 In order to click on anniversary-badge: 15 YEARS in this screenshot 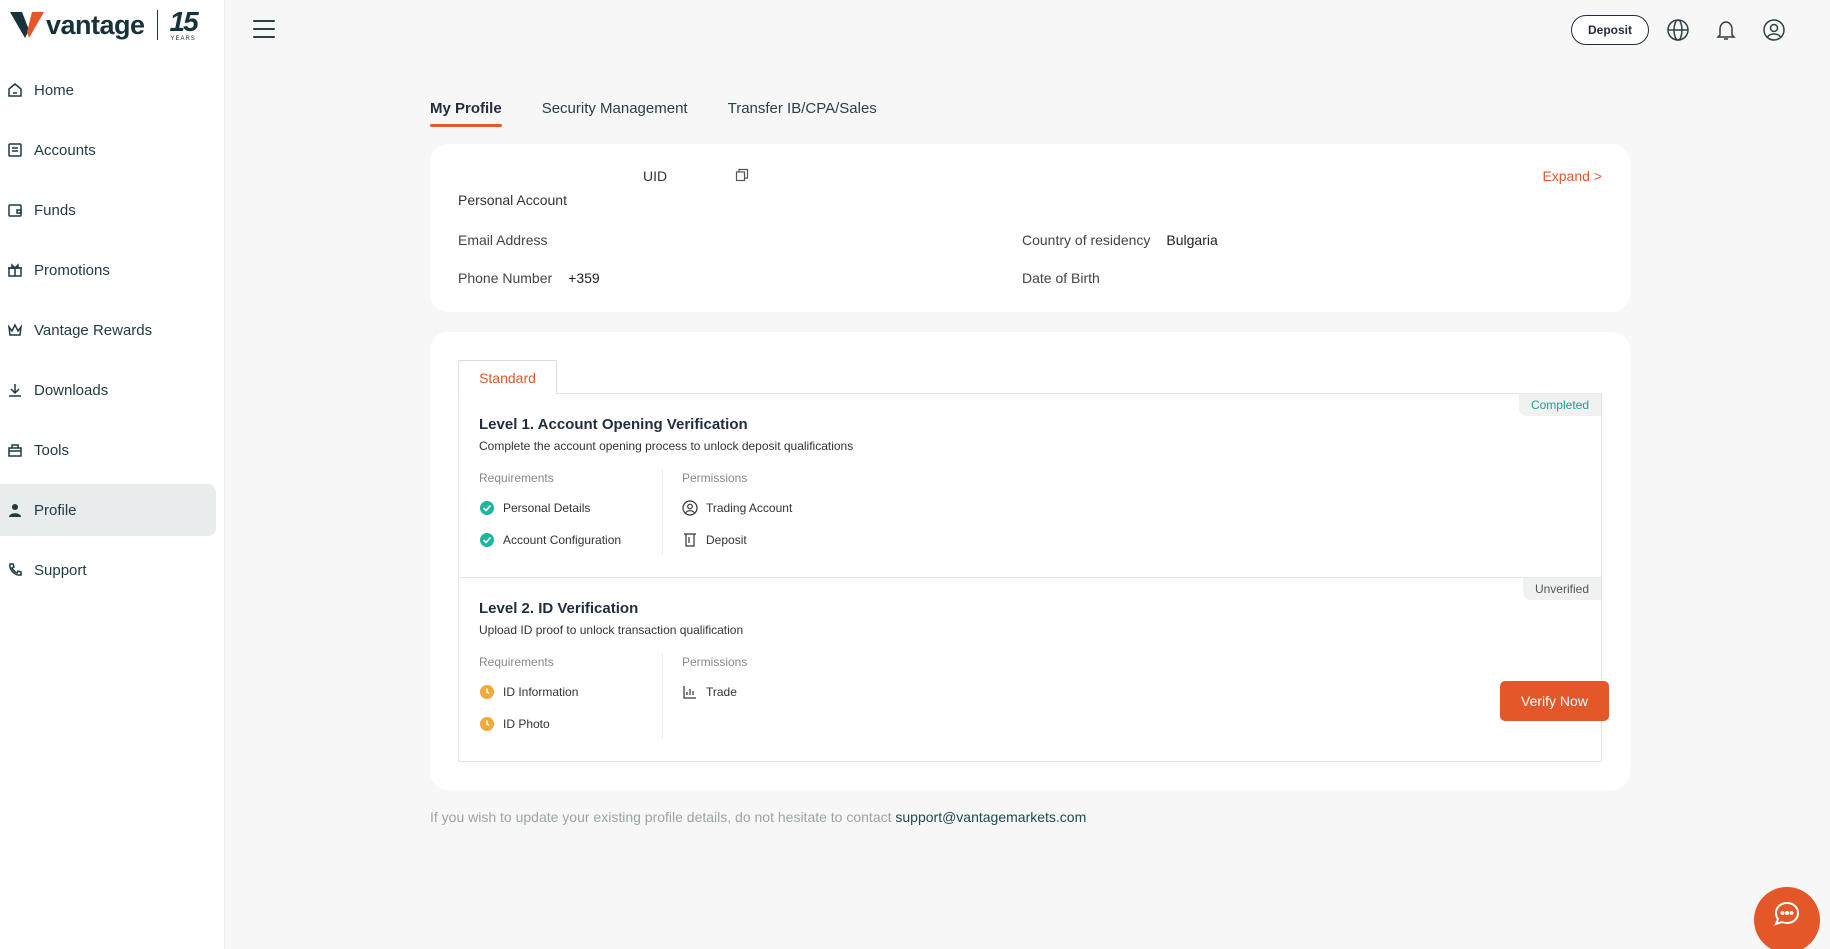, I will do `click(184, 24)`.